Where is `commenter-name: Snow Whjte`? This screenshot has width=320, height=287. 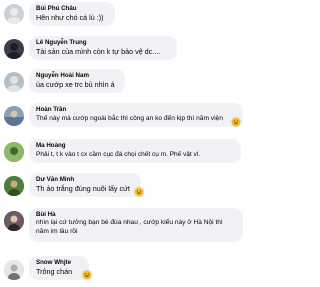 commenter-name: Snow Whjte is located at coordinates (59, 263).